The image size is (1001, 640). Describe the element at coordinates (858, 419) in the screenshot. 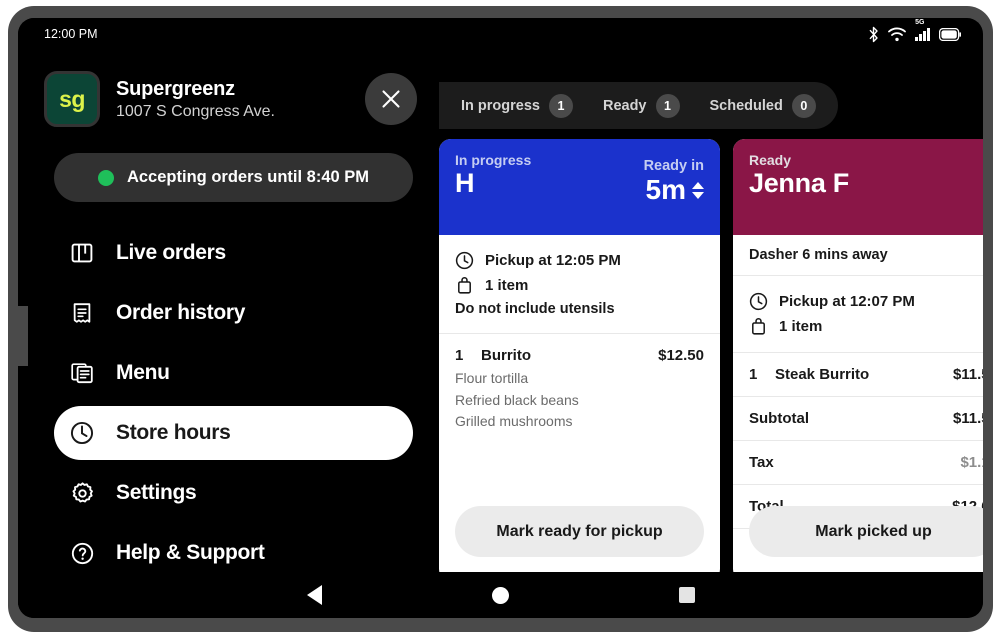

I see `order-subtotal-row: Subtotal $11.50` at that location.